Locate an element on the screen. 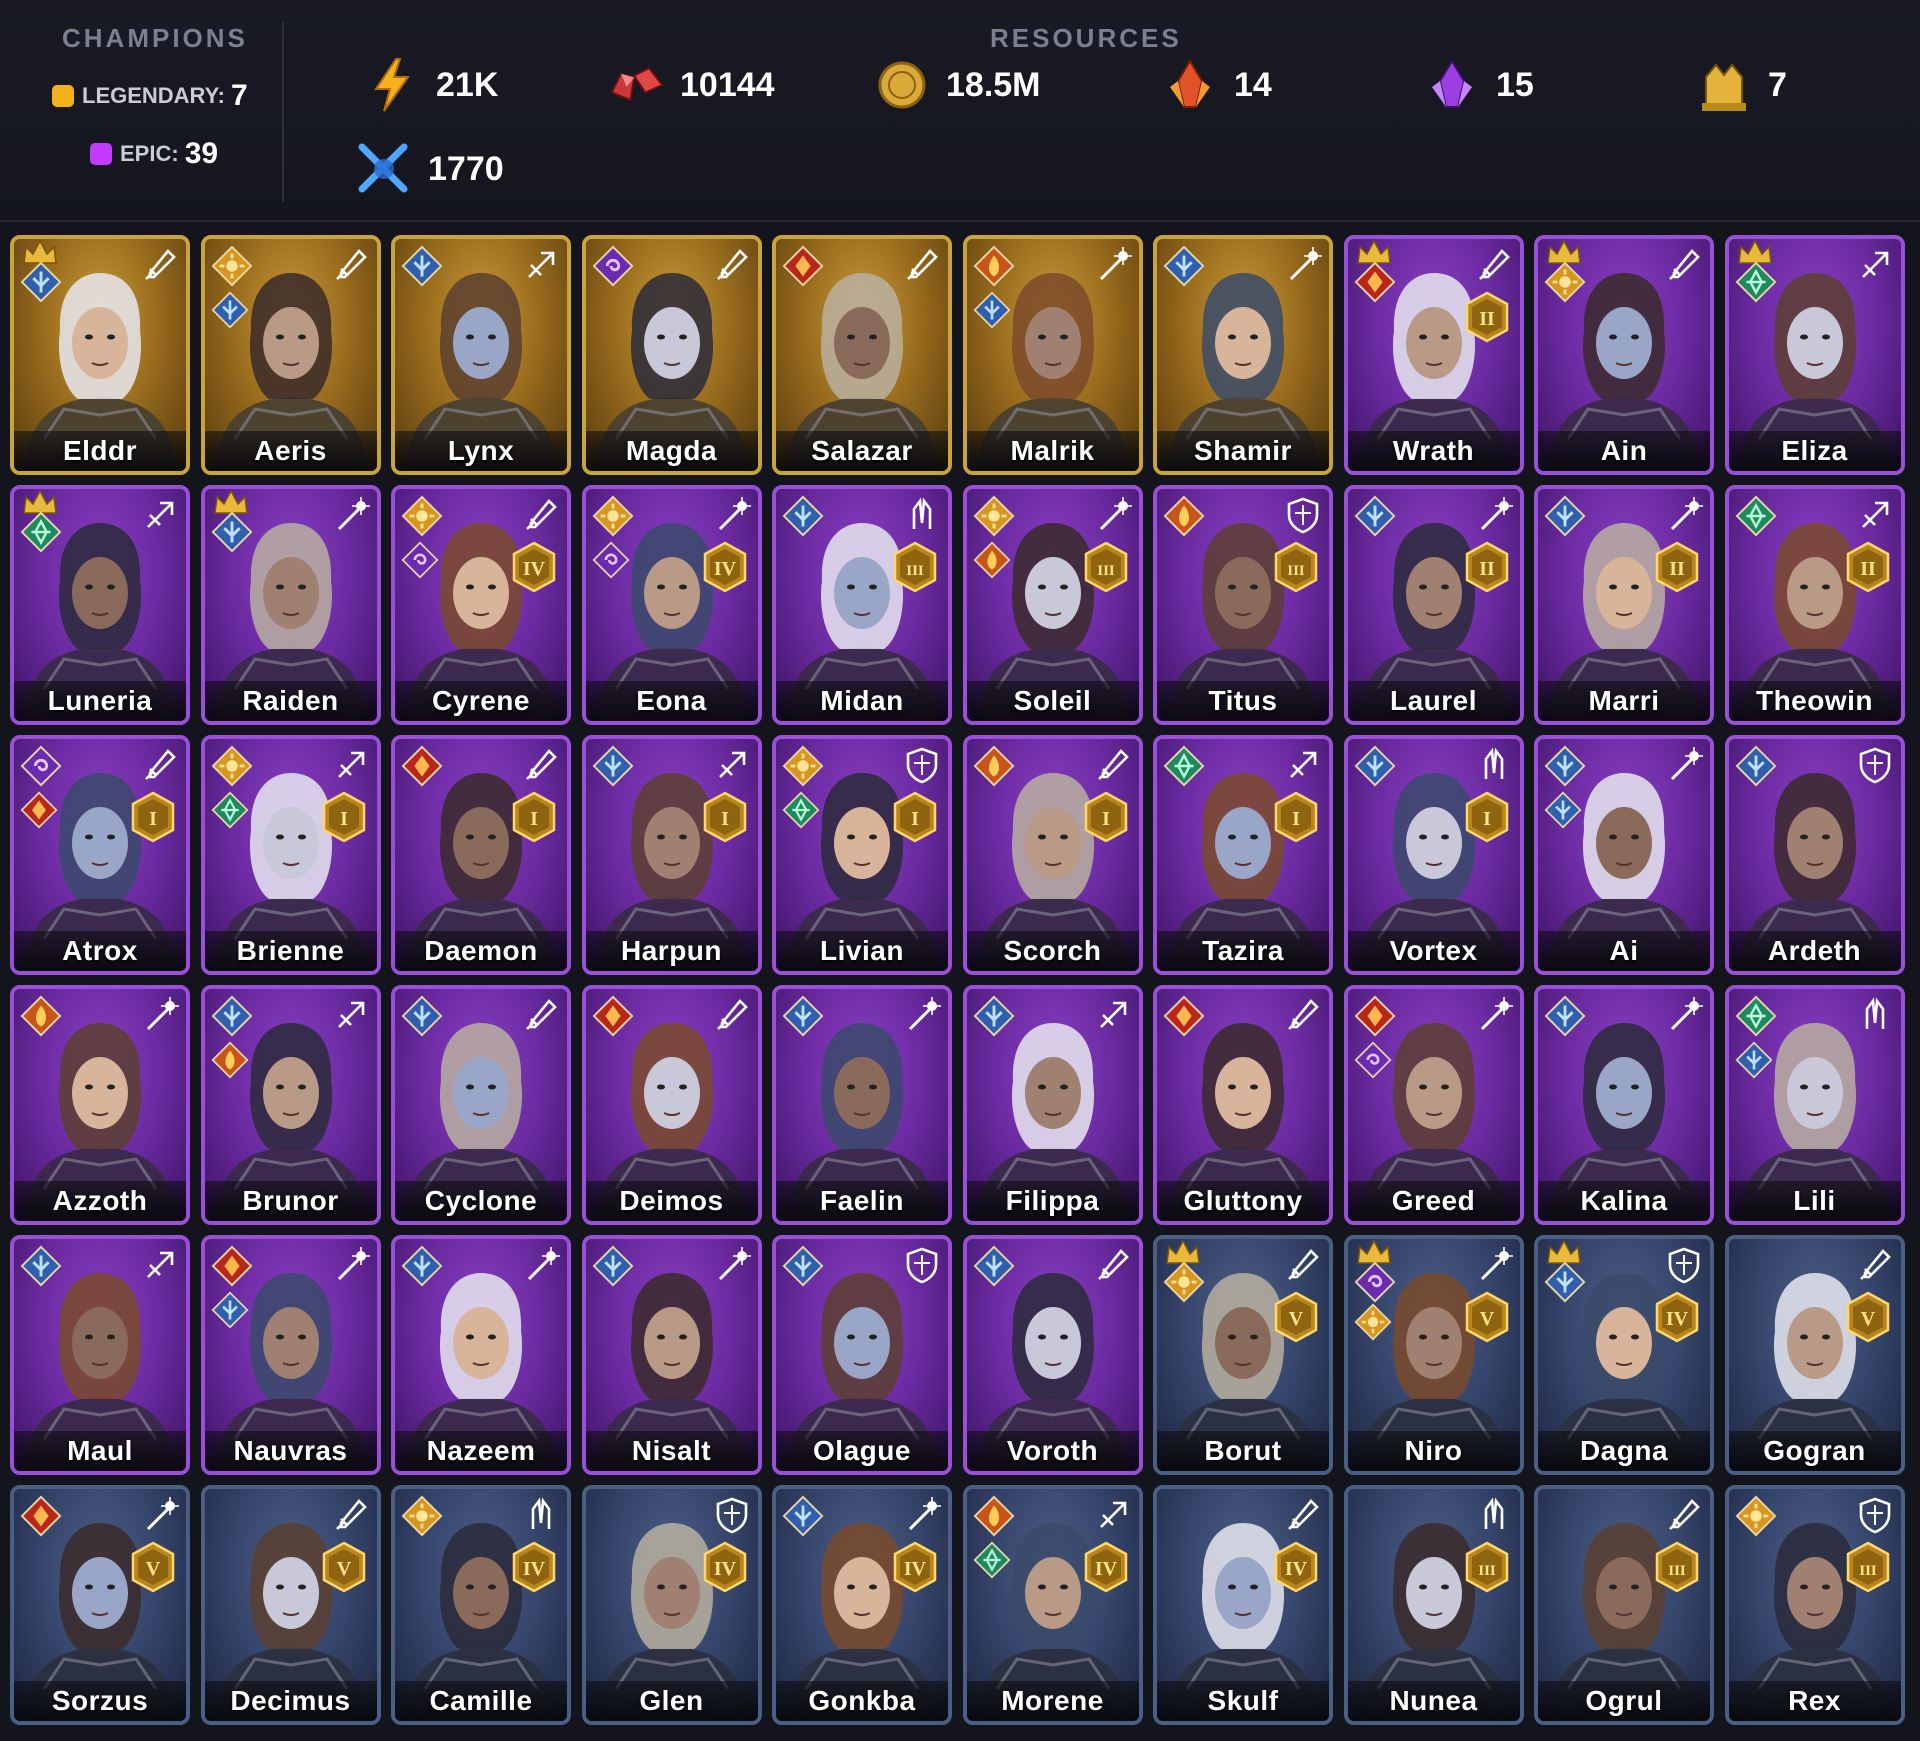  champion-name: Eona is located at coordinates (671, 700).